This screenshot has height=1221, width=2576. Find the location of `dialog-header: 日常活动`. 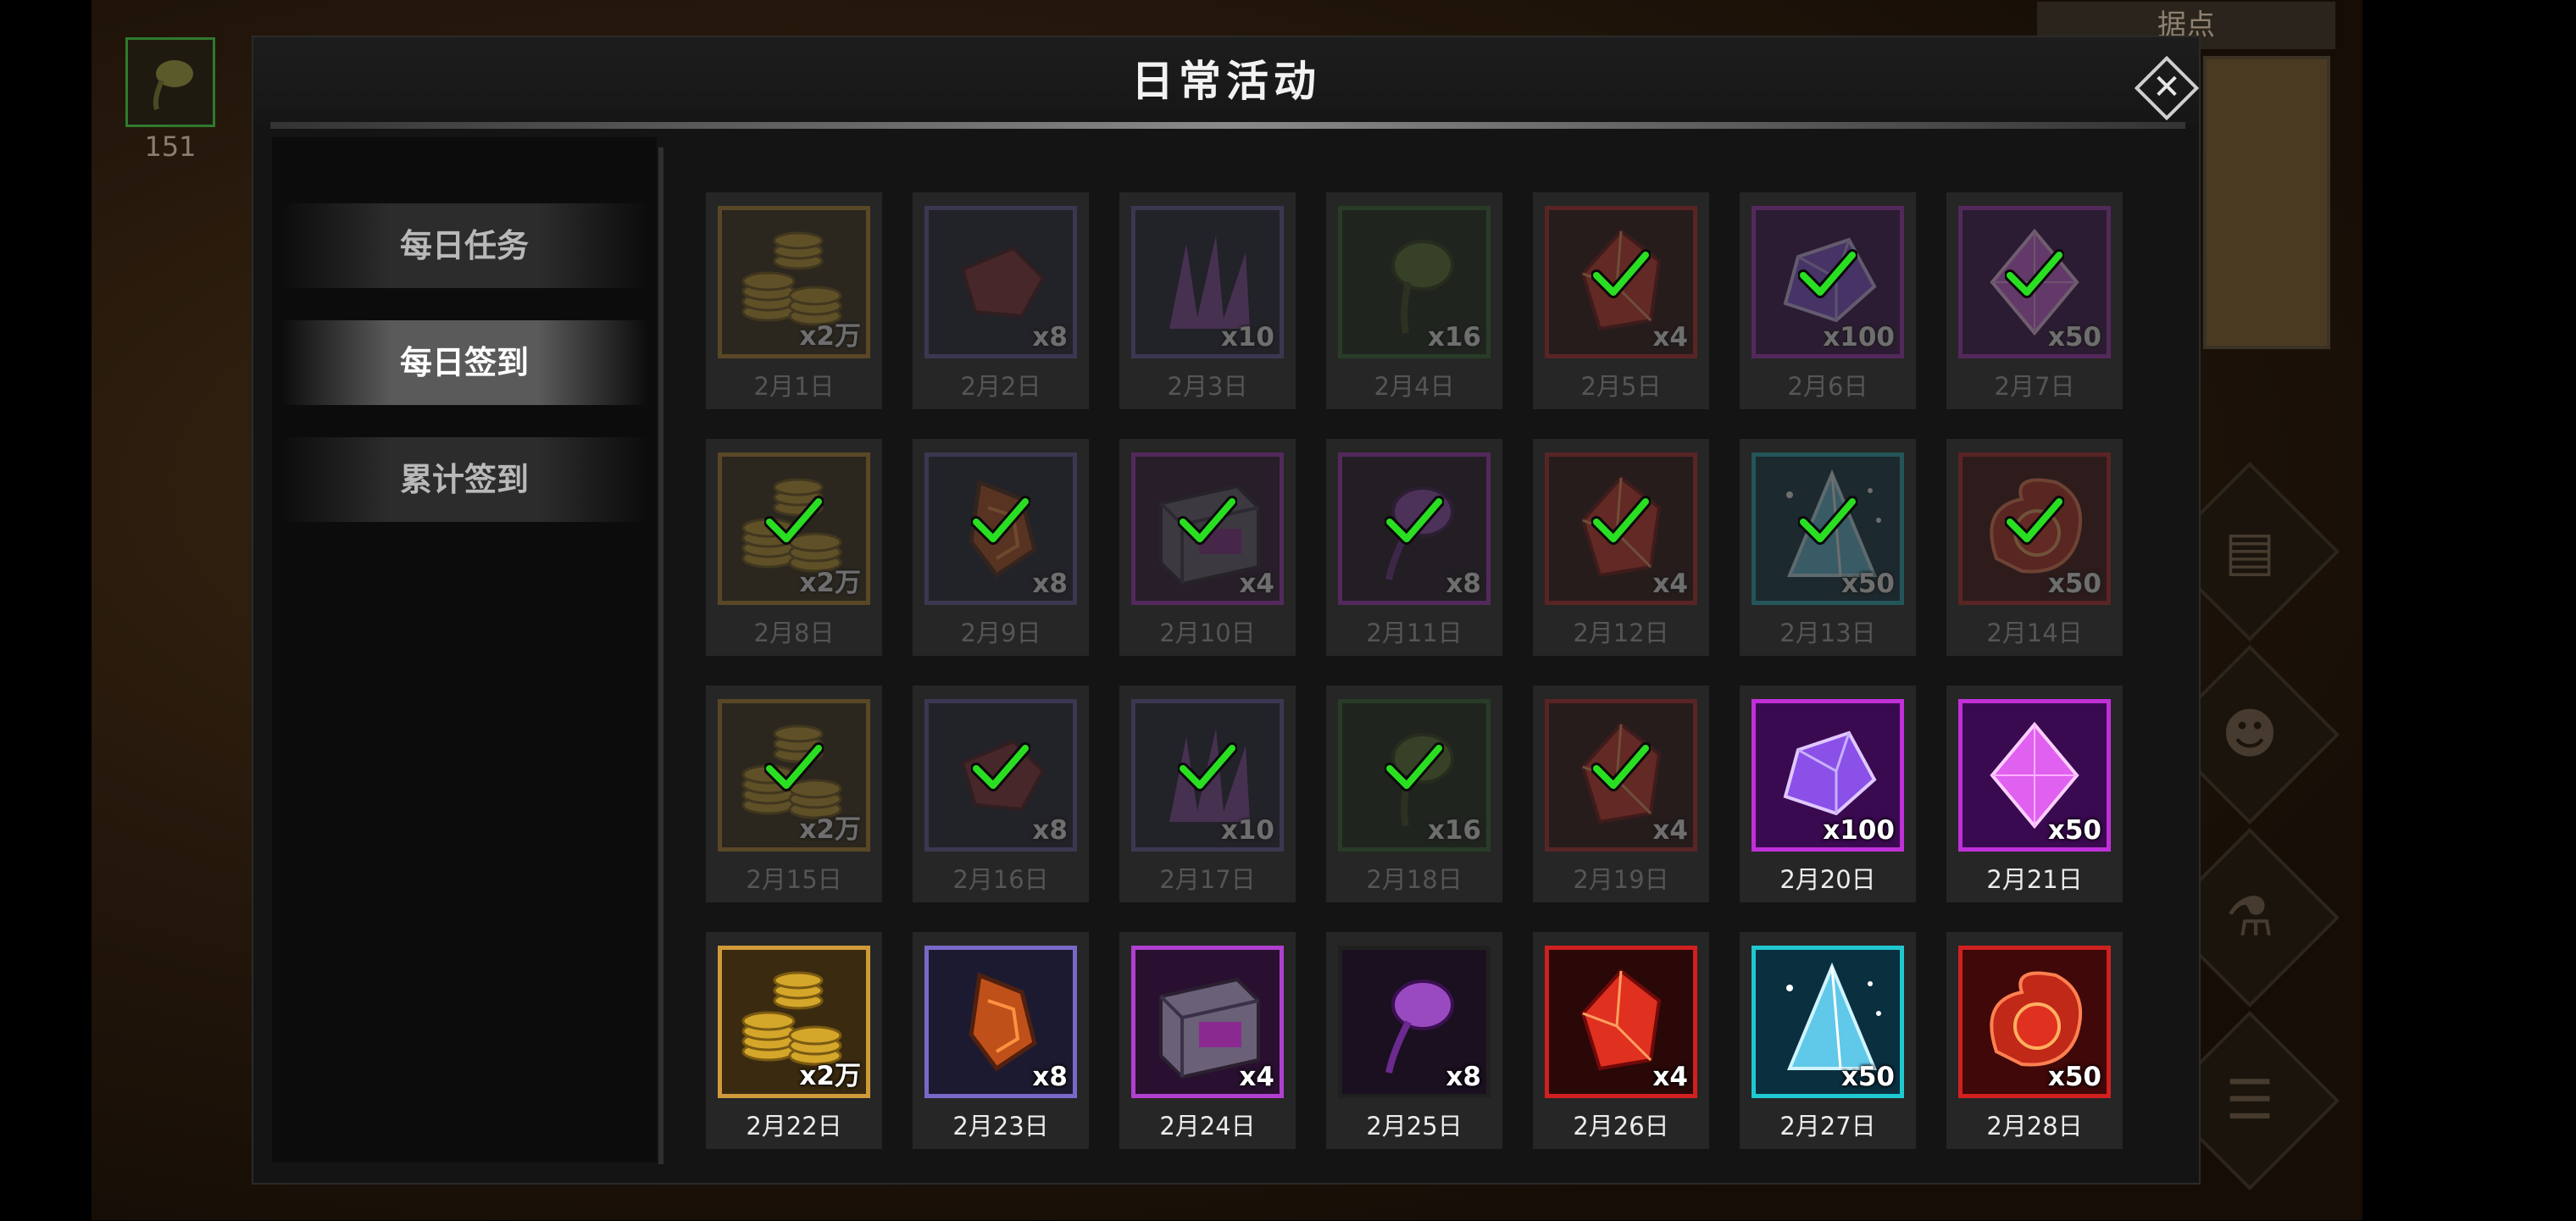

dialog-header: 日常活动 is located at coordinates (1226, 81).